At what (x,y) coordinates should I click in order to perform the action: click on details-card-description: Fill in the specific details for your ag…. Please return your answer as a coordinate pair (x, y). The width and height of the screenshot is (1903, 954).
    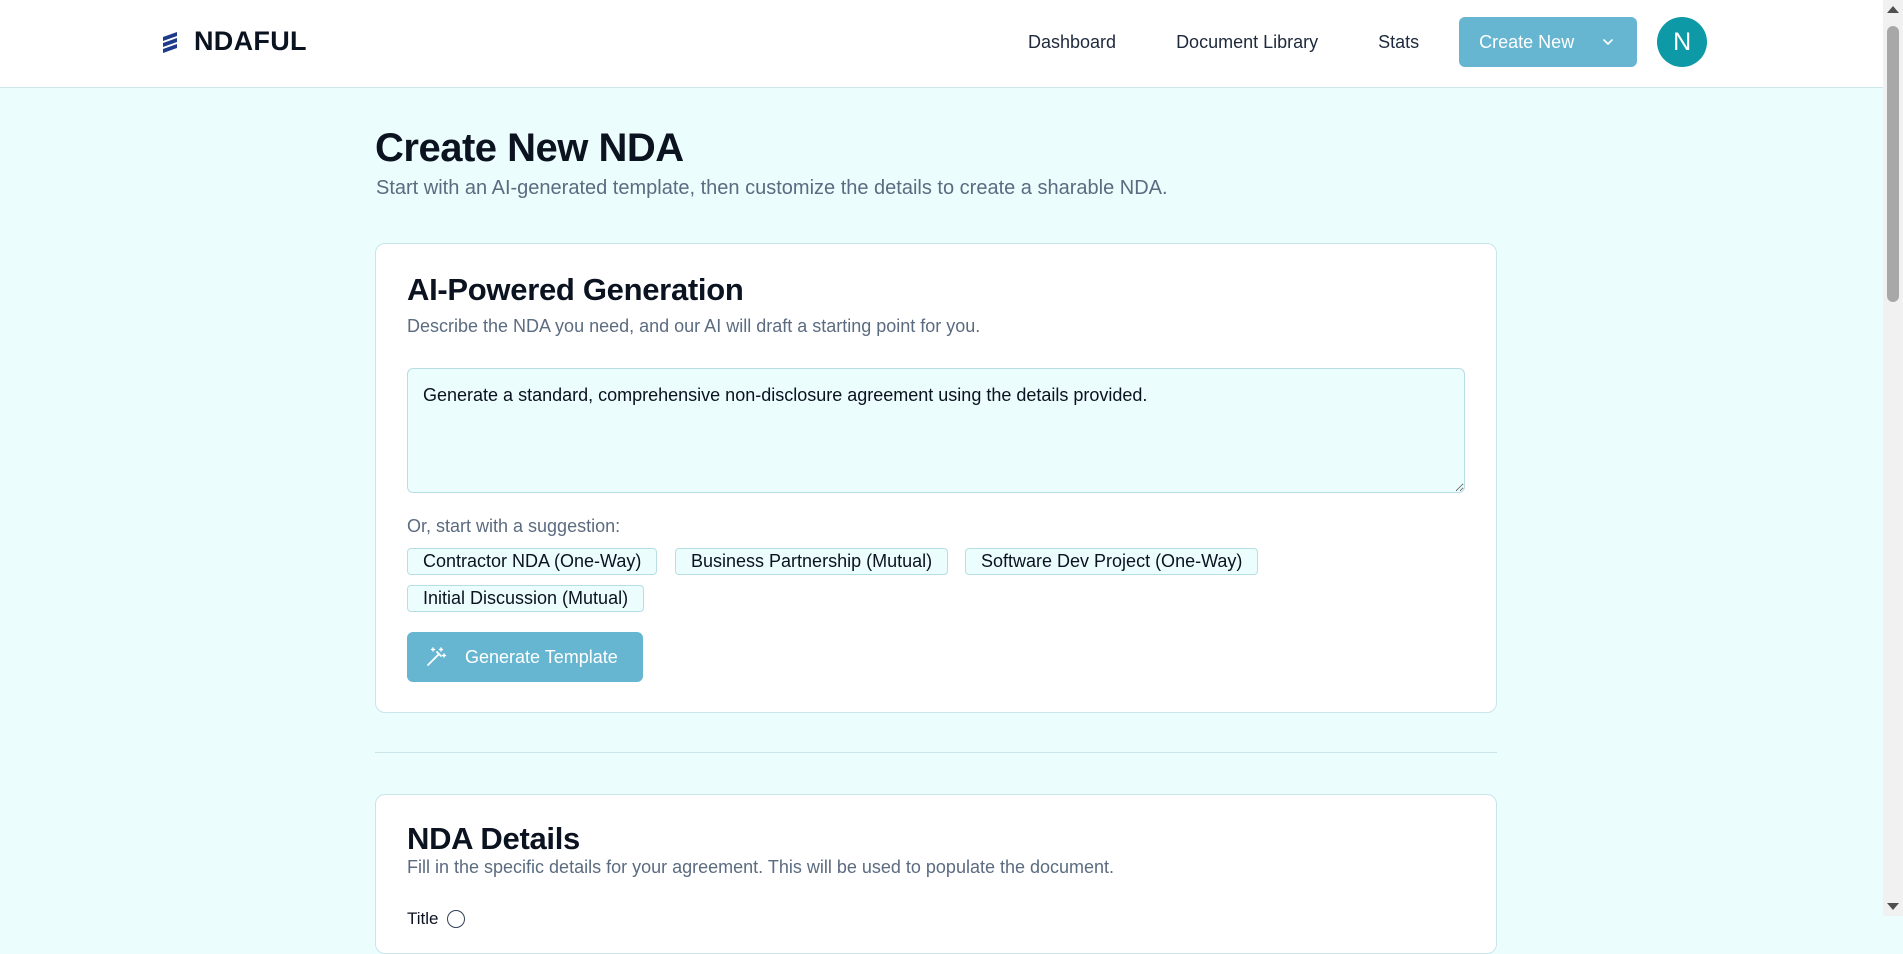
    Looking at the image, I should click on (761, 867).